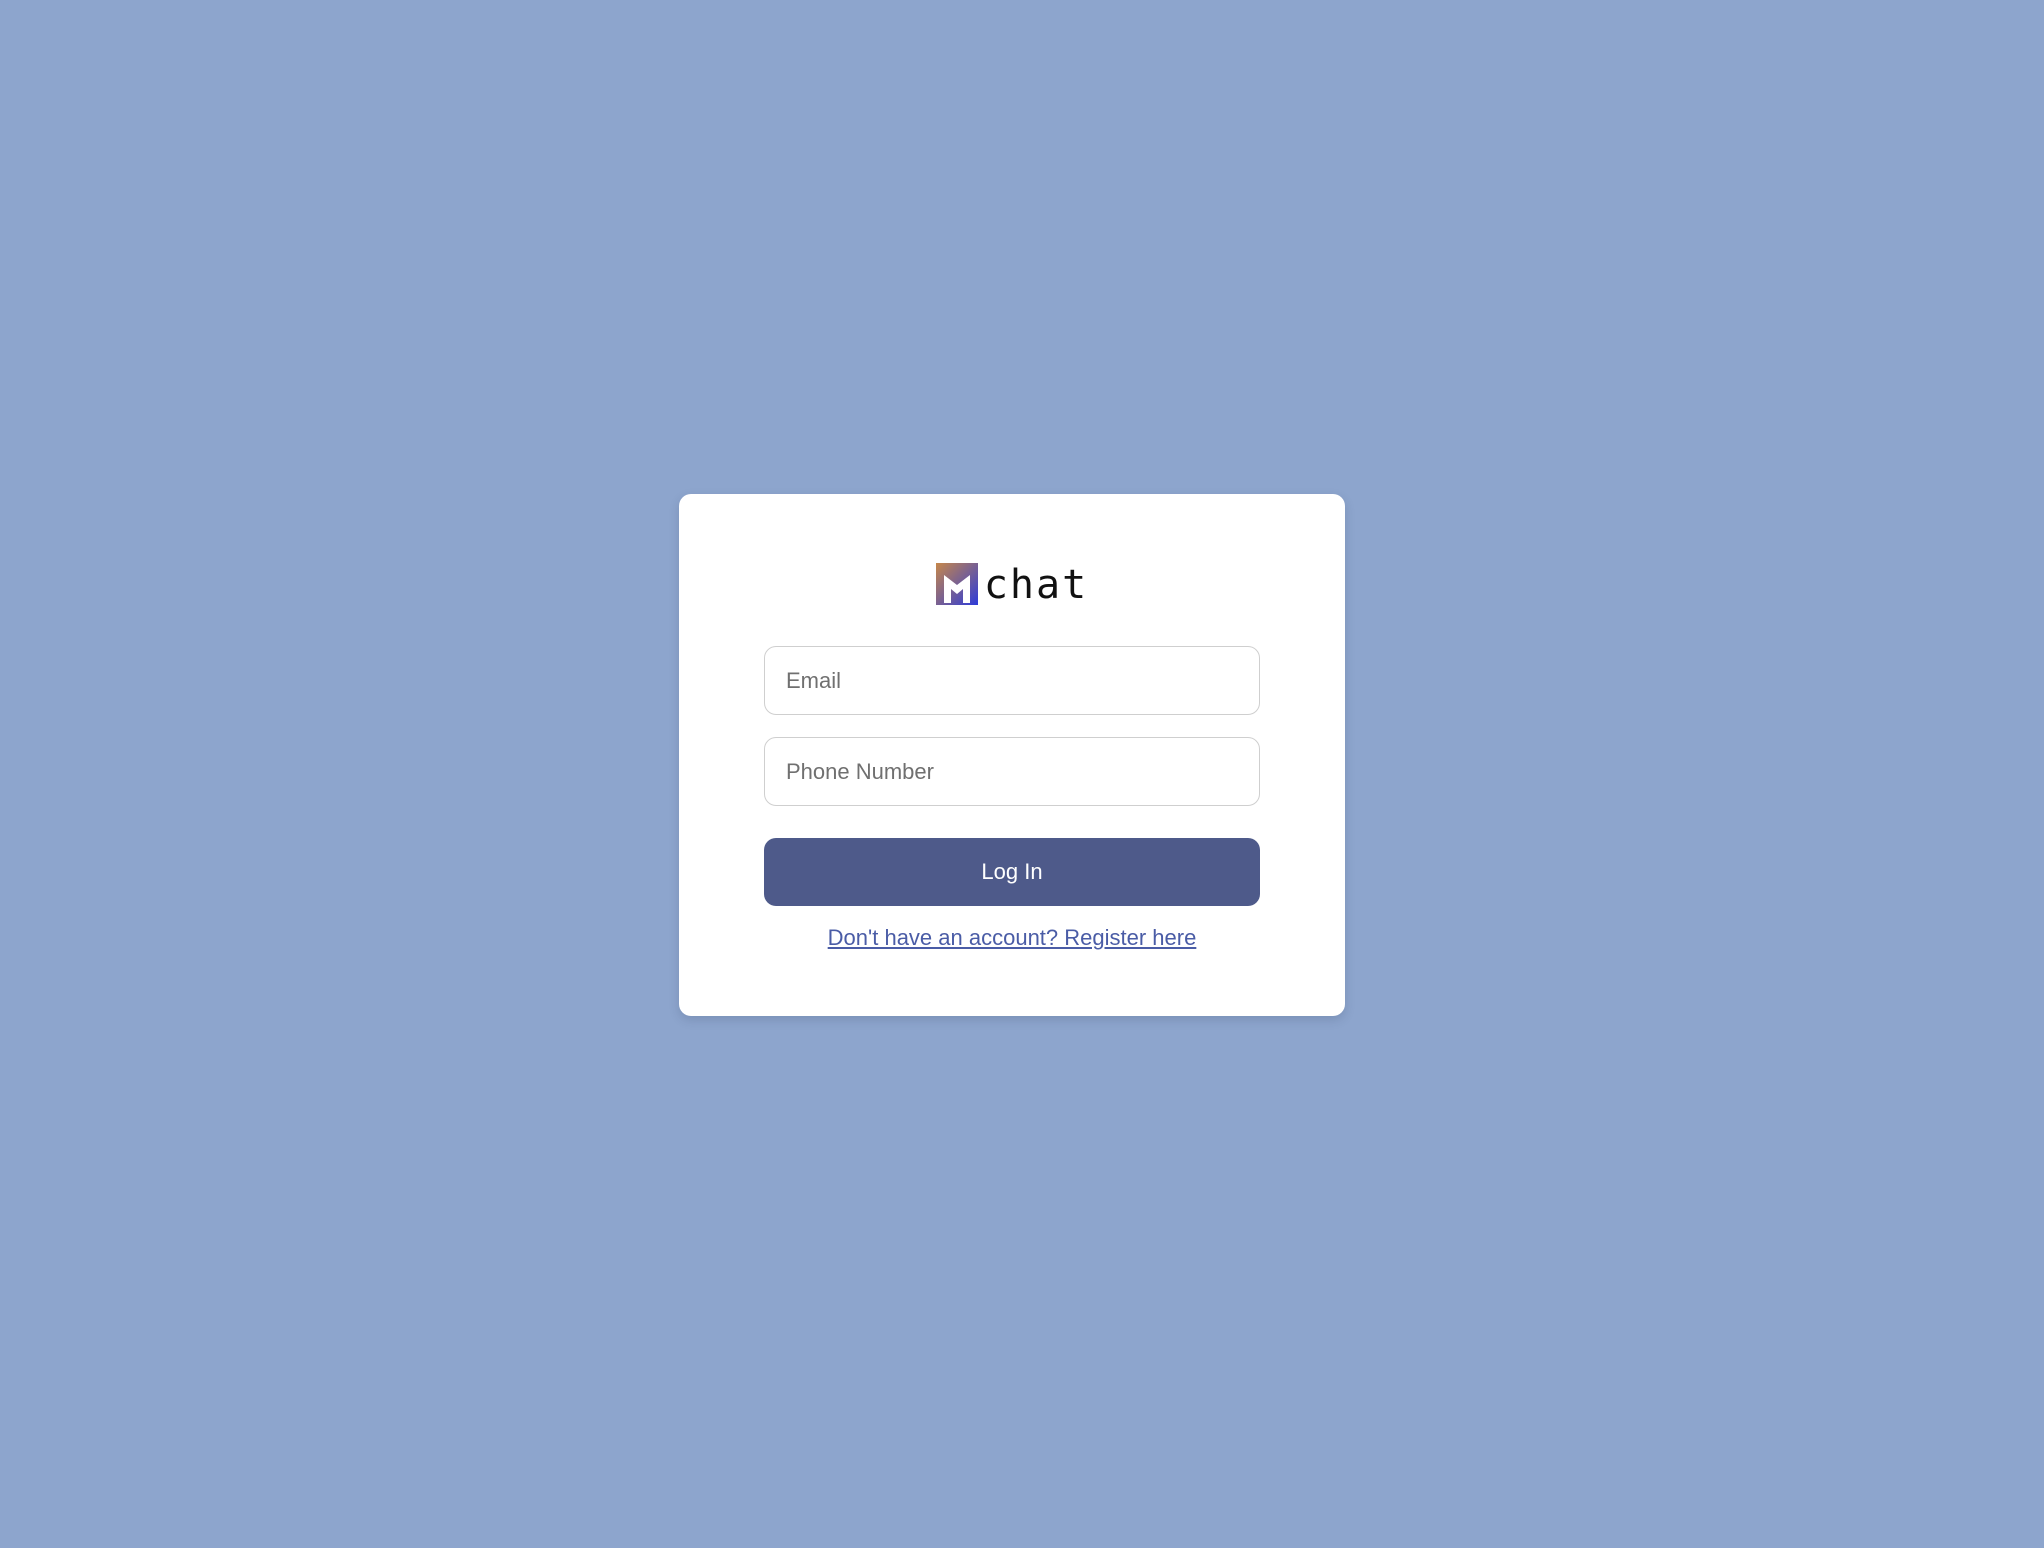 The width and height of the screenshot is (2044, 1548). I want to click on brand-logo: chat, so click(1012, 585).